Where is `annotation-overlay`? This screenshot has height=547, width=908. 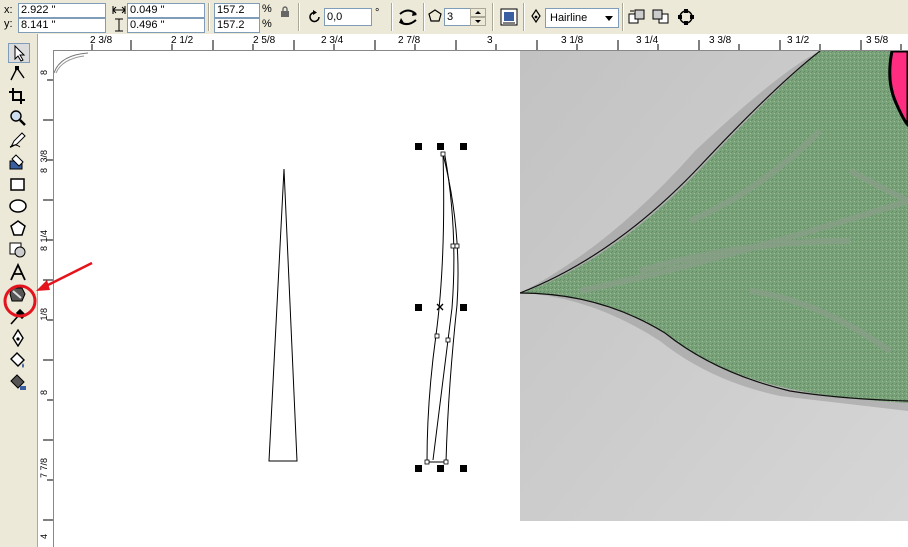
annotation-overlay is located at coordinates (48, 289).